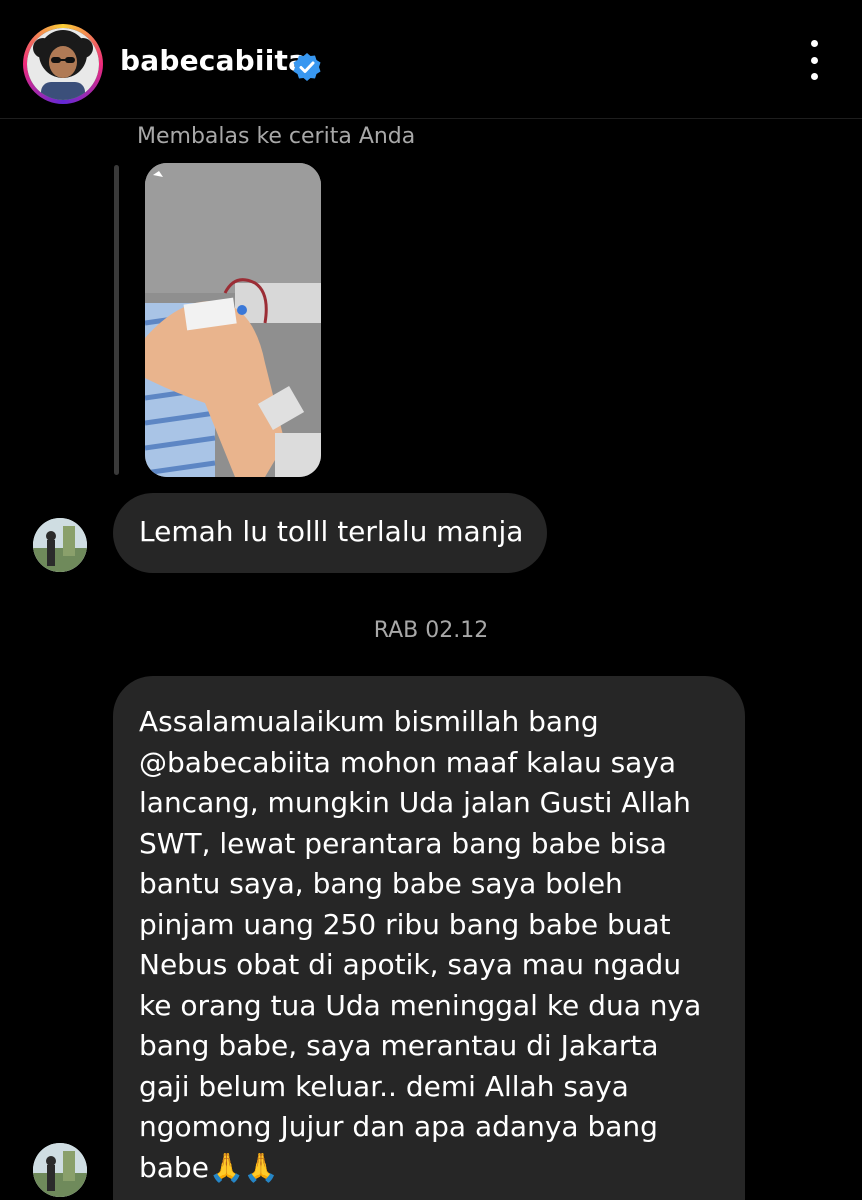 The height and width of the screenshot is (1200, 862). I want to click on message-line: SWT, lewat perantara bang babe bisa, so click(403, 843).